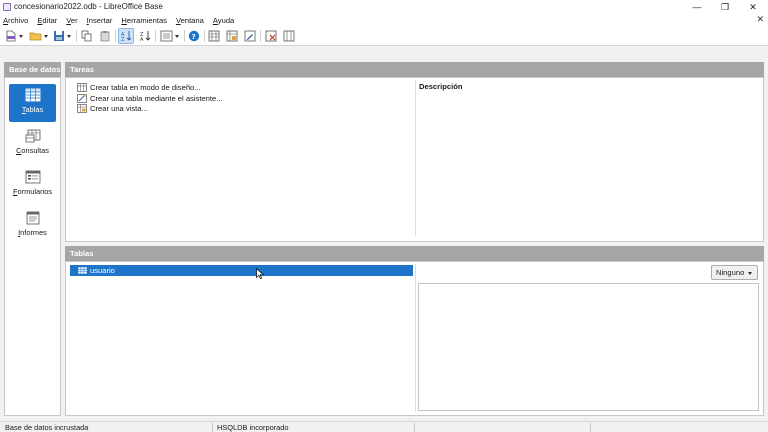 This screenshot has height=432, width=768. Describe the element at coordinates (32, 191) in the screenshot. I see `nav-formularios-label: Formularios` at that location.